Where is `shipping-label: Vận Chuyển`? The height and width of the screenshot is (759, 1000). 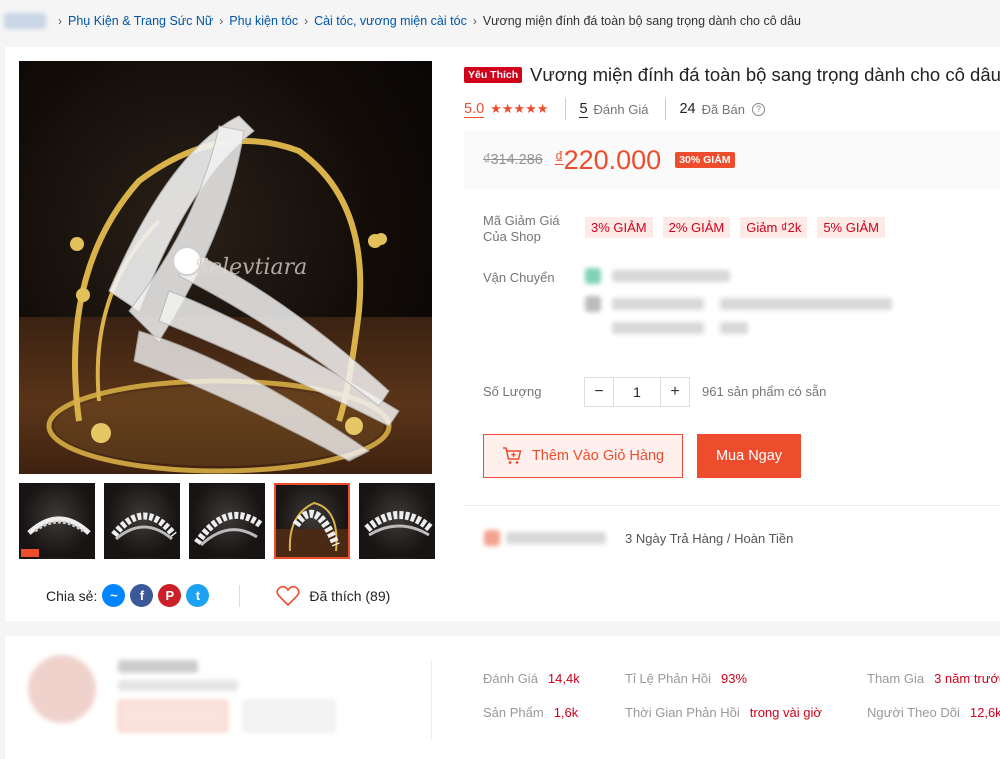 shipping-label: Vận Chuyển is located at coordinates (519, 277).